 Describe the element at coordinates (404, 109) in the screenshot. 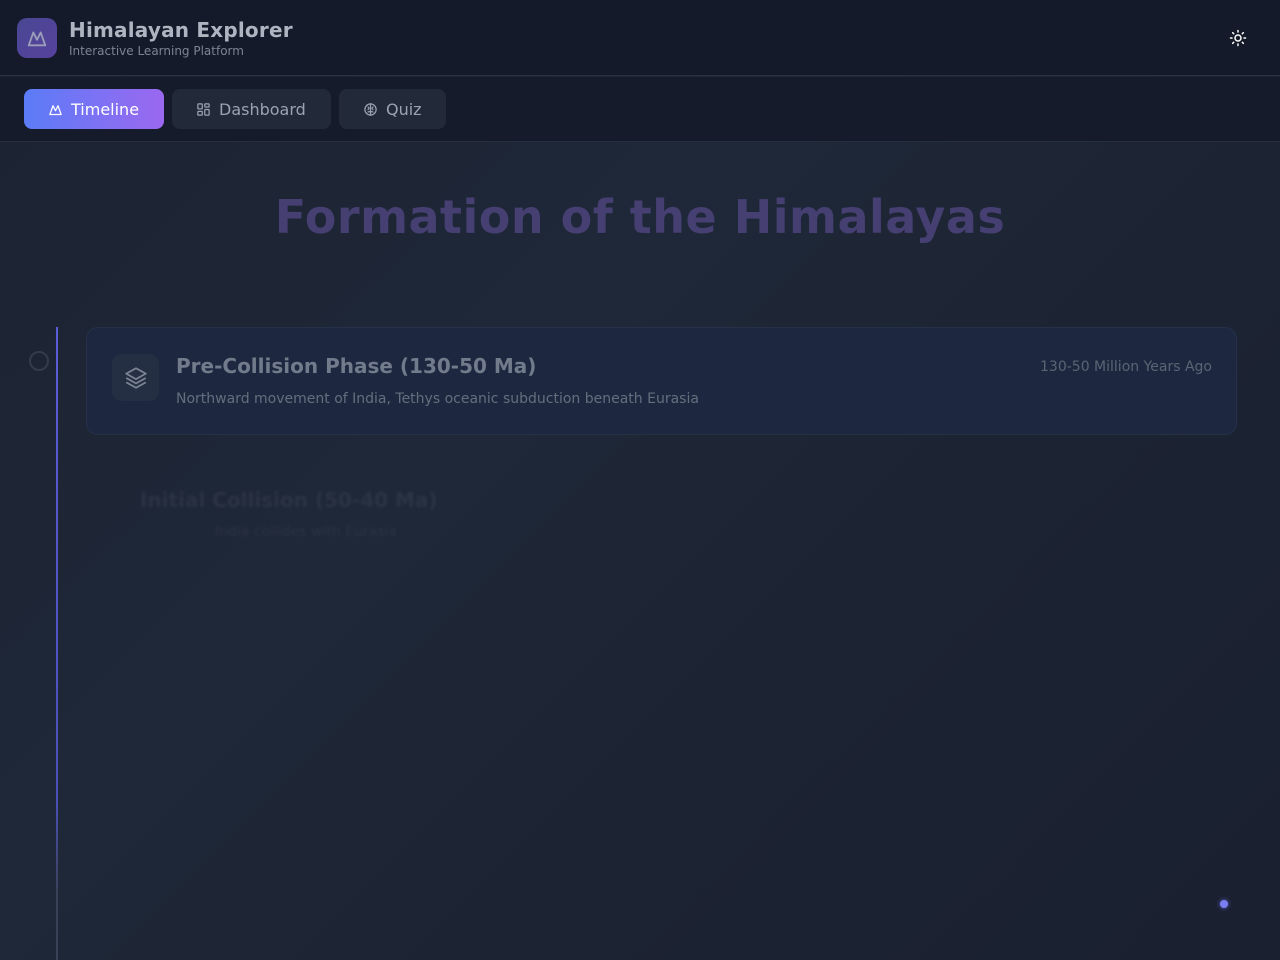

I see `tab-quiz-label: Quiz` at that location.